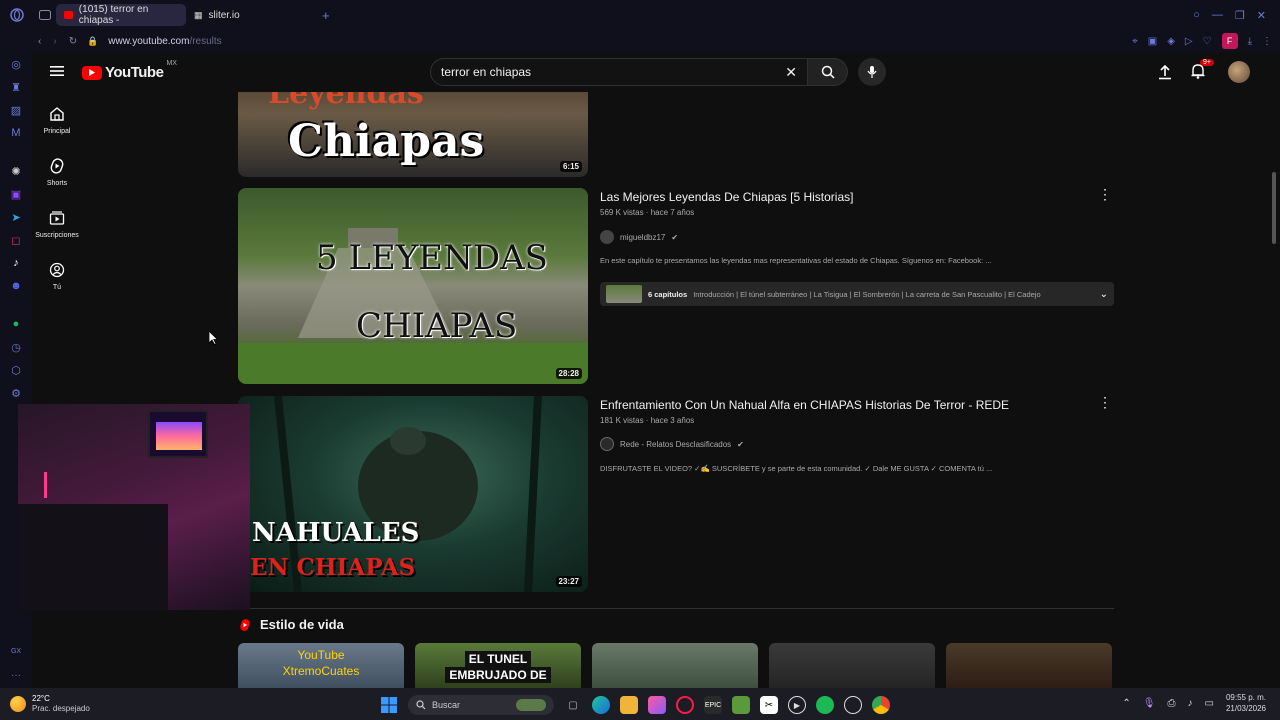 The height and width of the screenshot is (720, 1280). Describe the element at coordinates (1217, 15) in the screenshot. I see `minimize-icon: —` at that location.